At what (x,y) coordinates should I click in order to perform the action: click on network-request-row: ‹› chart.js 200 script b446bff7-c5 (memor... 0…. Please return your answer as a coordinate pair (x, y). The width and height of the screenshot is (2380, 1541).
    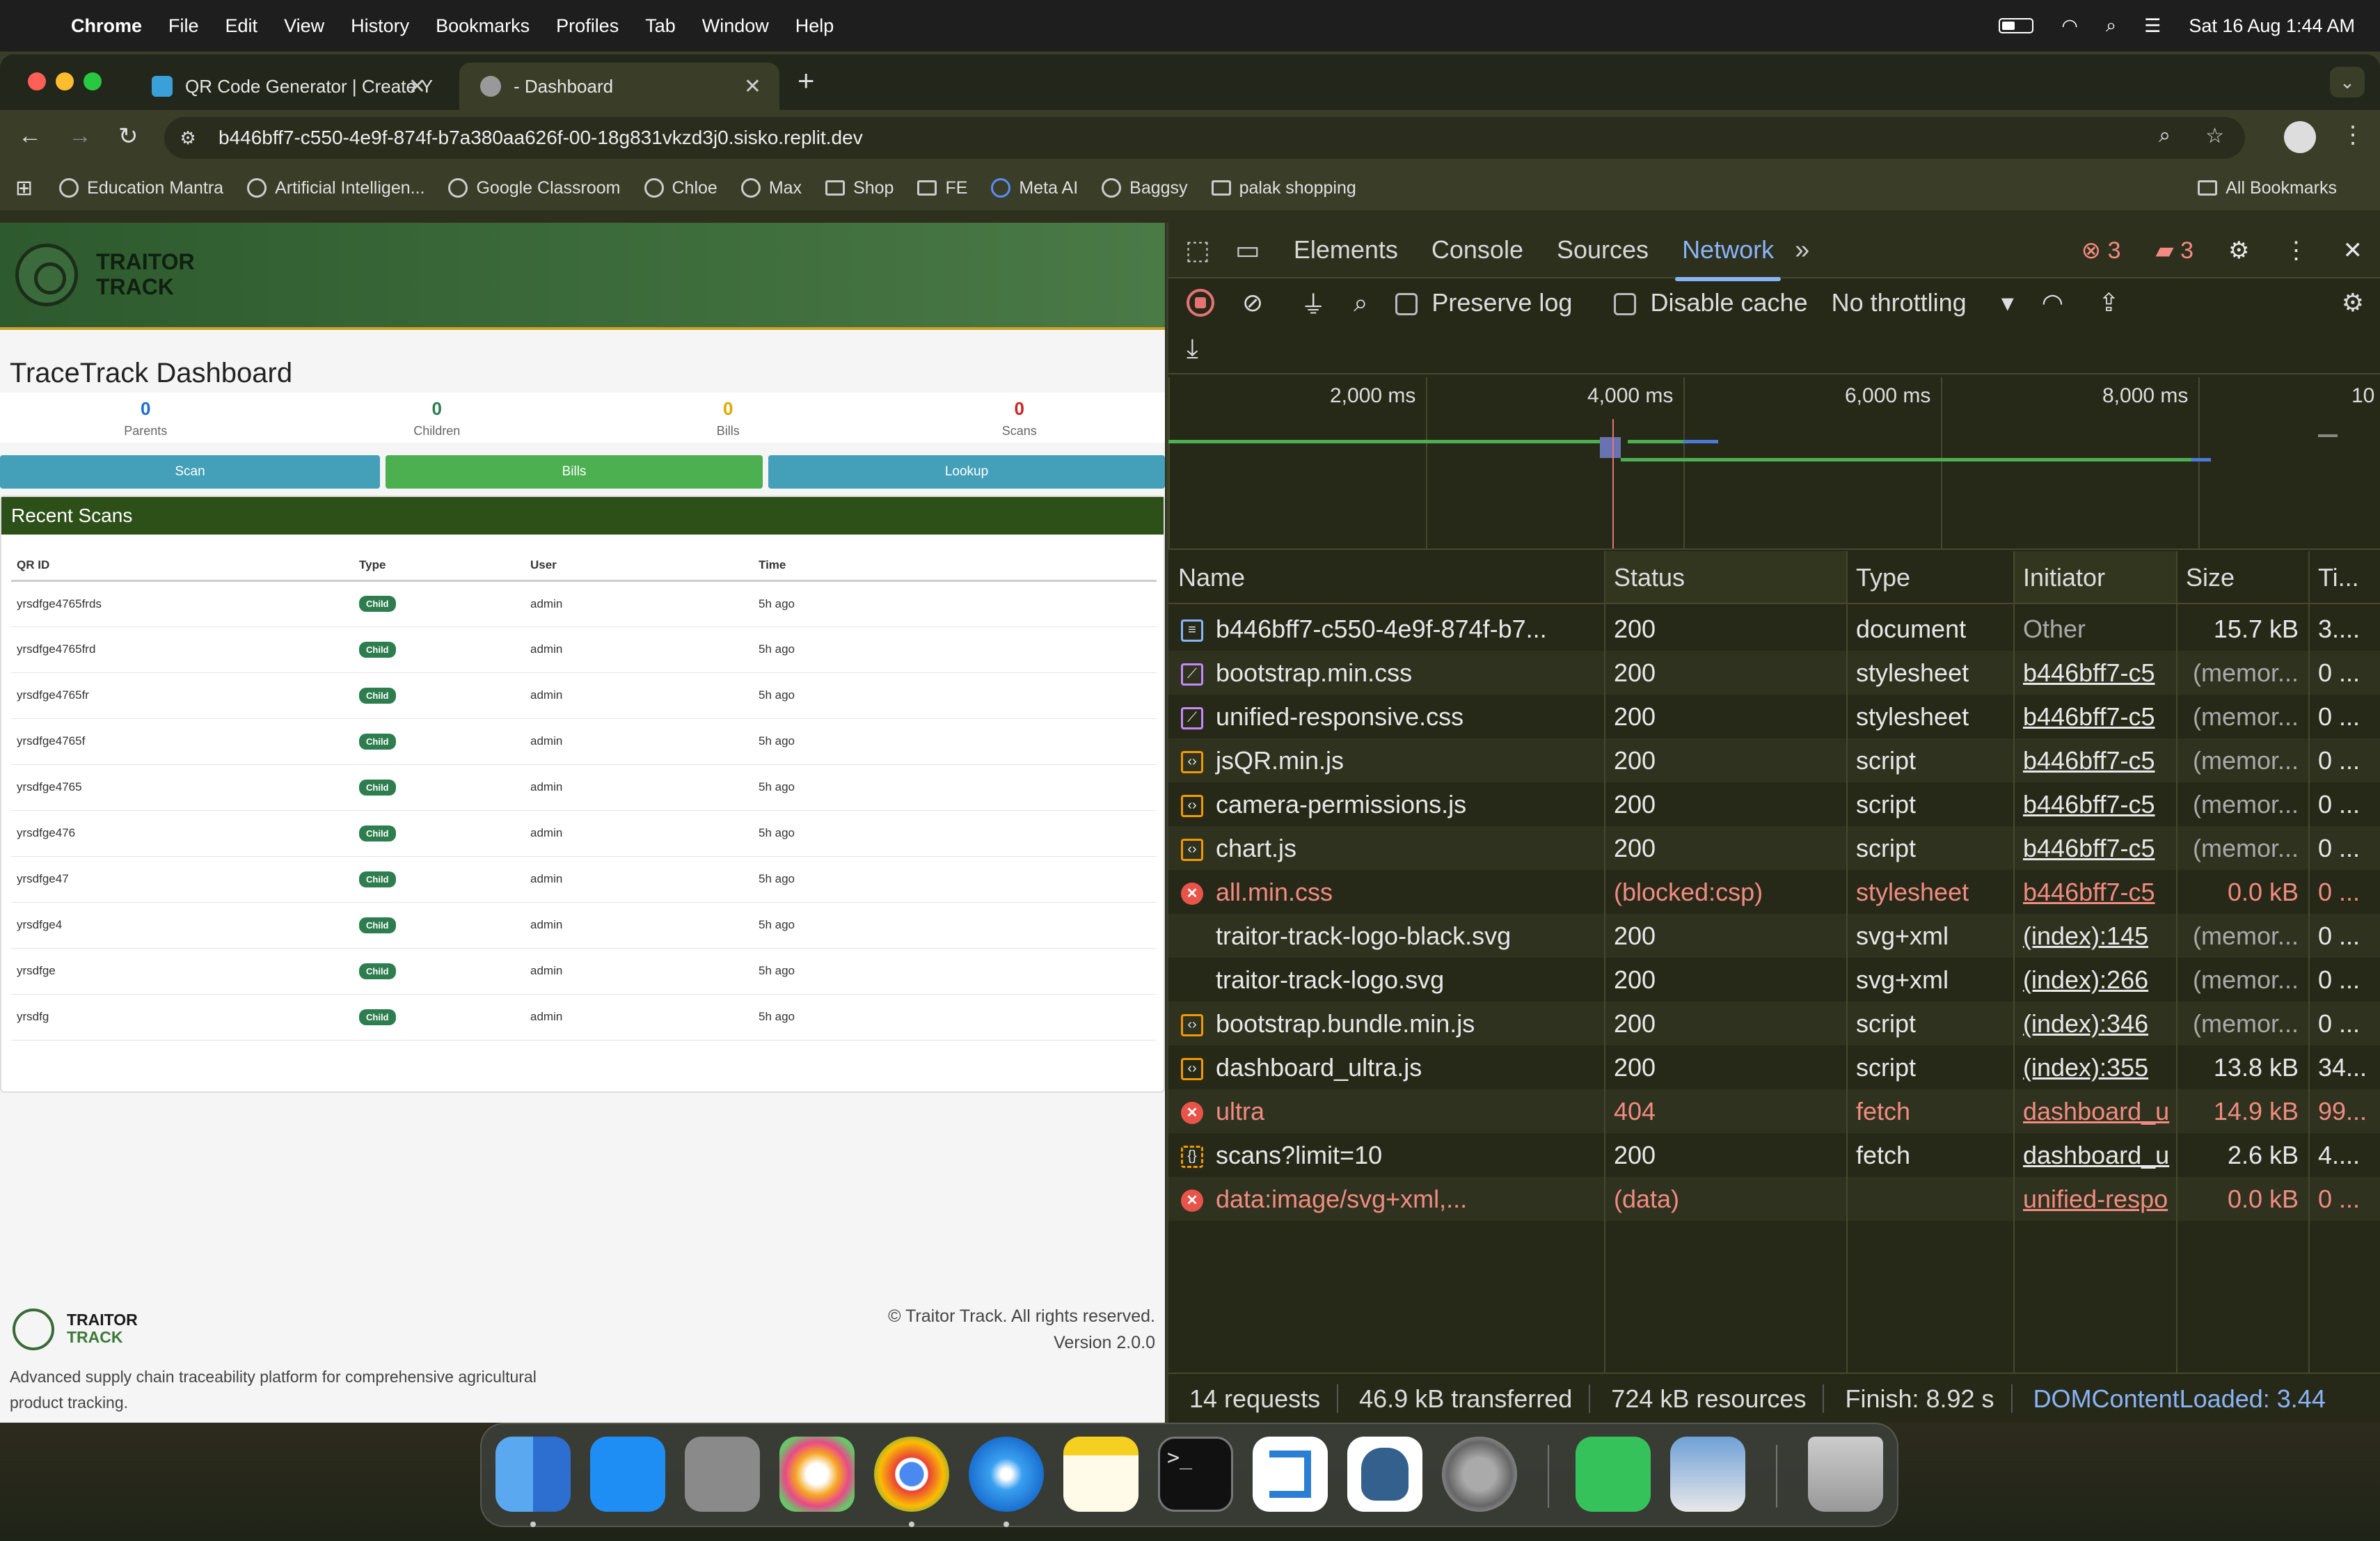
    Looking at the image, I should click on (1774, 848).